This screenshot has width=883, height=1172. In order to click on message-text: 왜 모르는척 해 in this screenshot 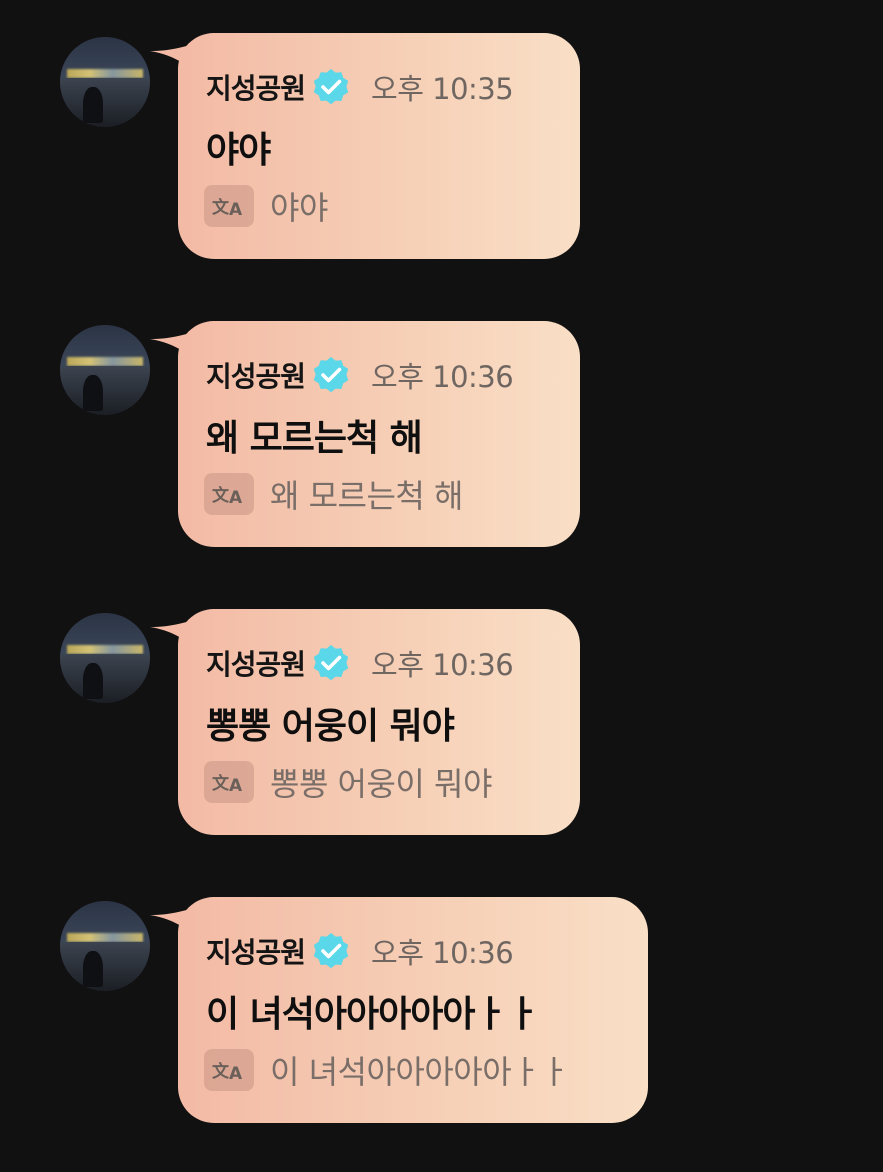, I will do `click(314, 438)`.